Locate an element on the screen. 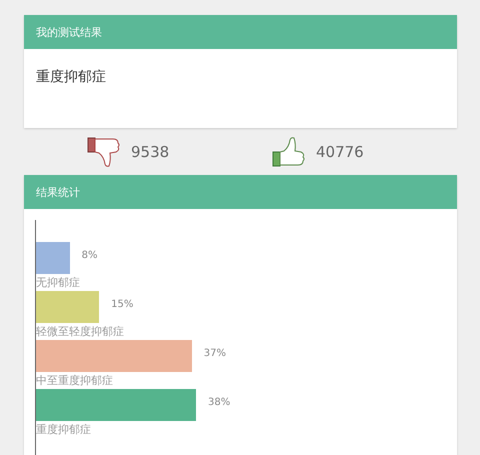 The height and width of the screenshot is (455, 480). category-label: 中至重度抑郁症 is located at coordinates (74, 381).